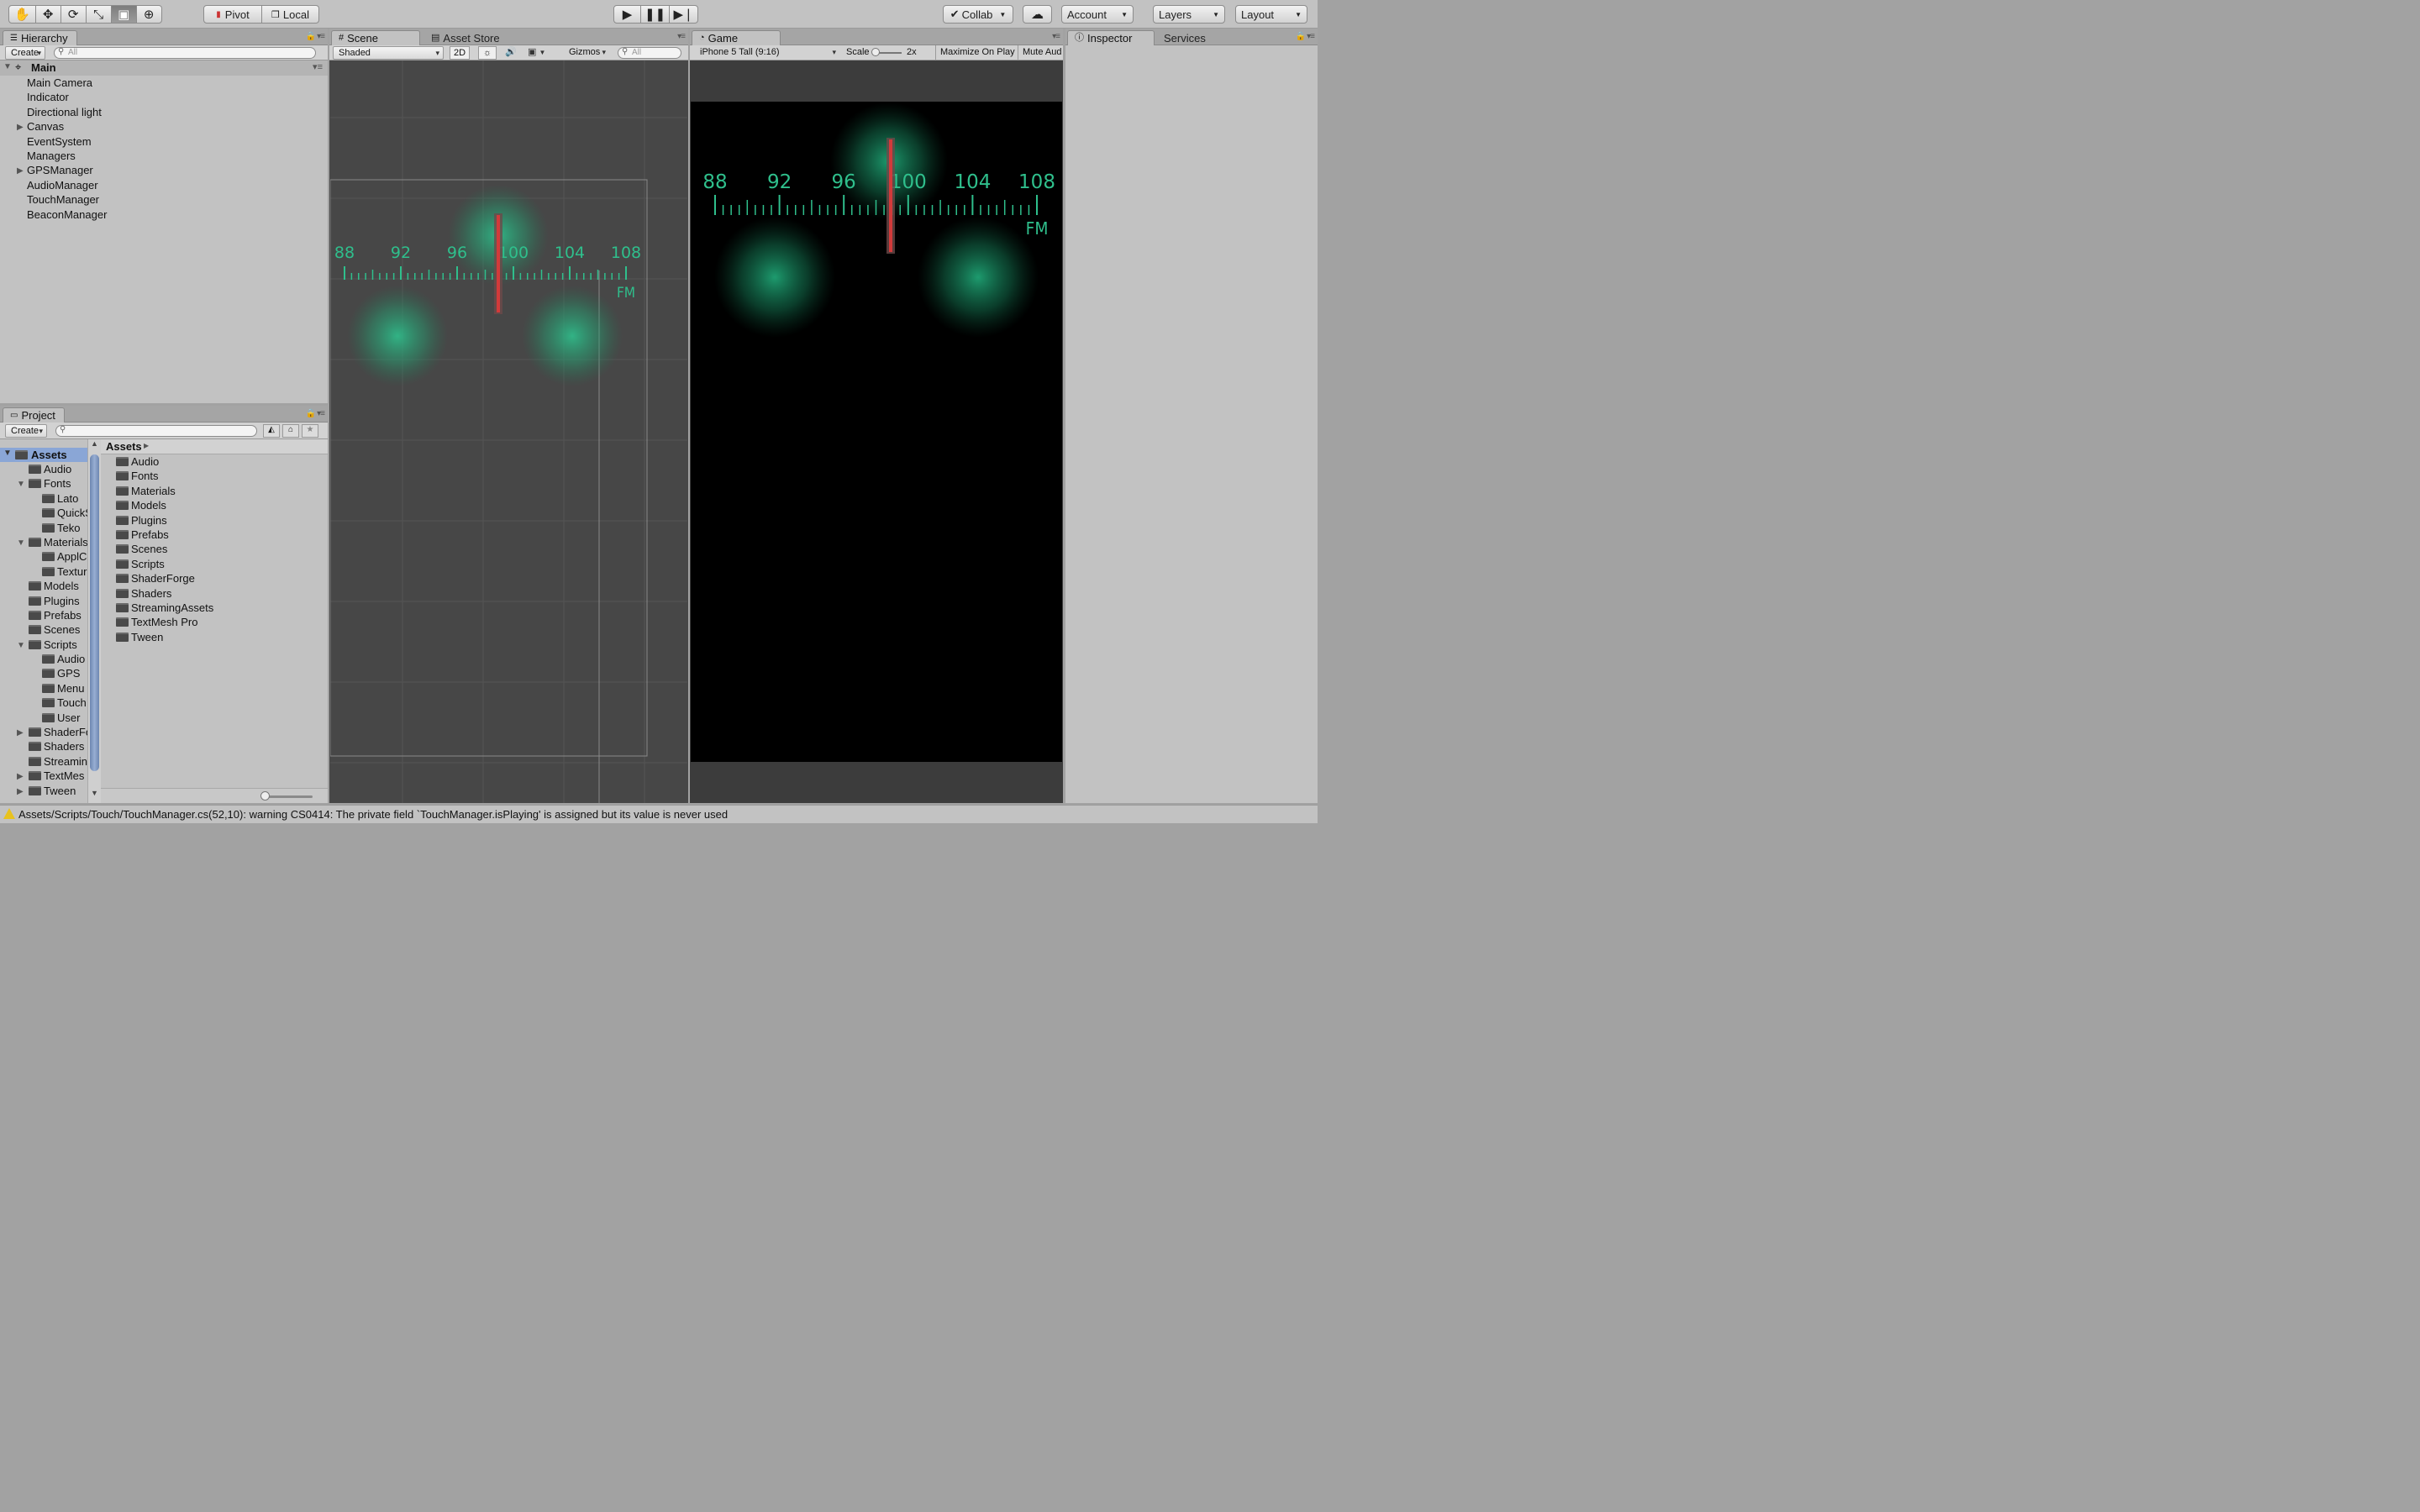  What do you see at coordinates (43, 761) in the screenshot?
I see `project-tree-item: Streamin` at bounding box center [43, 761].